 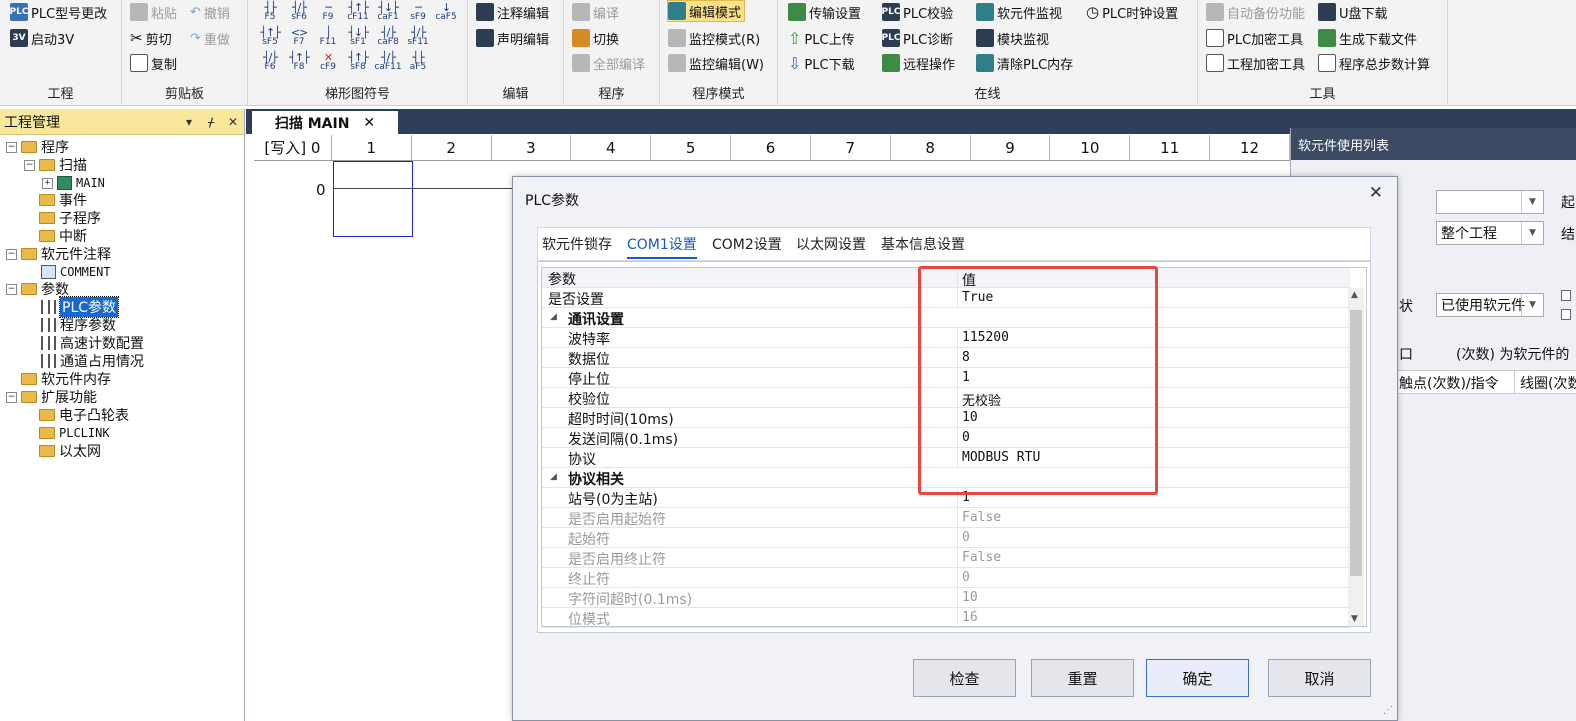 I want to click on ladder-symbol-button: ┤↓├ sF1, so click(x=358, y=38).